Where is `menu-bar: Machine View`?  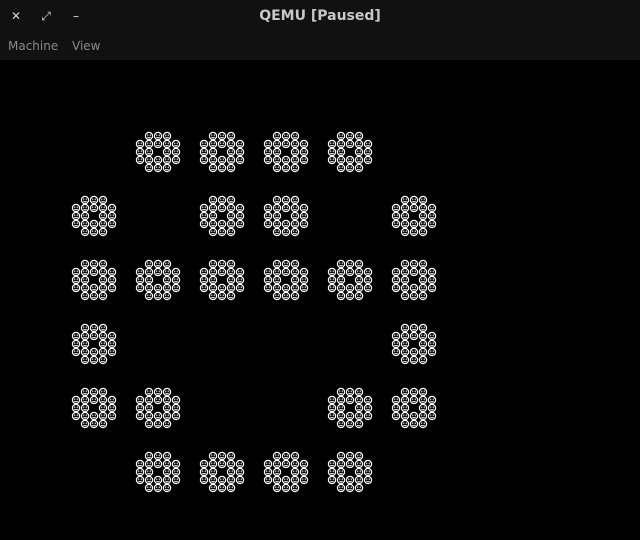
menu-bar: Machine View is located at coordinates (320, 46).